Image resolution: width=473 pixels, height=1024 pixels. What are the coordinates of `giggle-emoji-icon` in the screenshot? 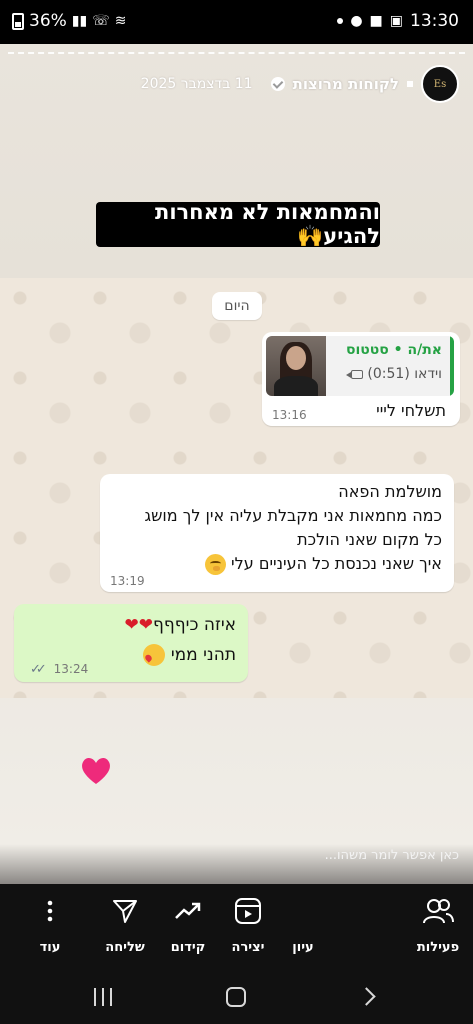 It's located at (215, 564).